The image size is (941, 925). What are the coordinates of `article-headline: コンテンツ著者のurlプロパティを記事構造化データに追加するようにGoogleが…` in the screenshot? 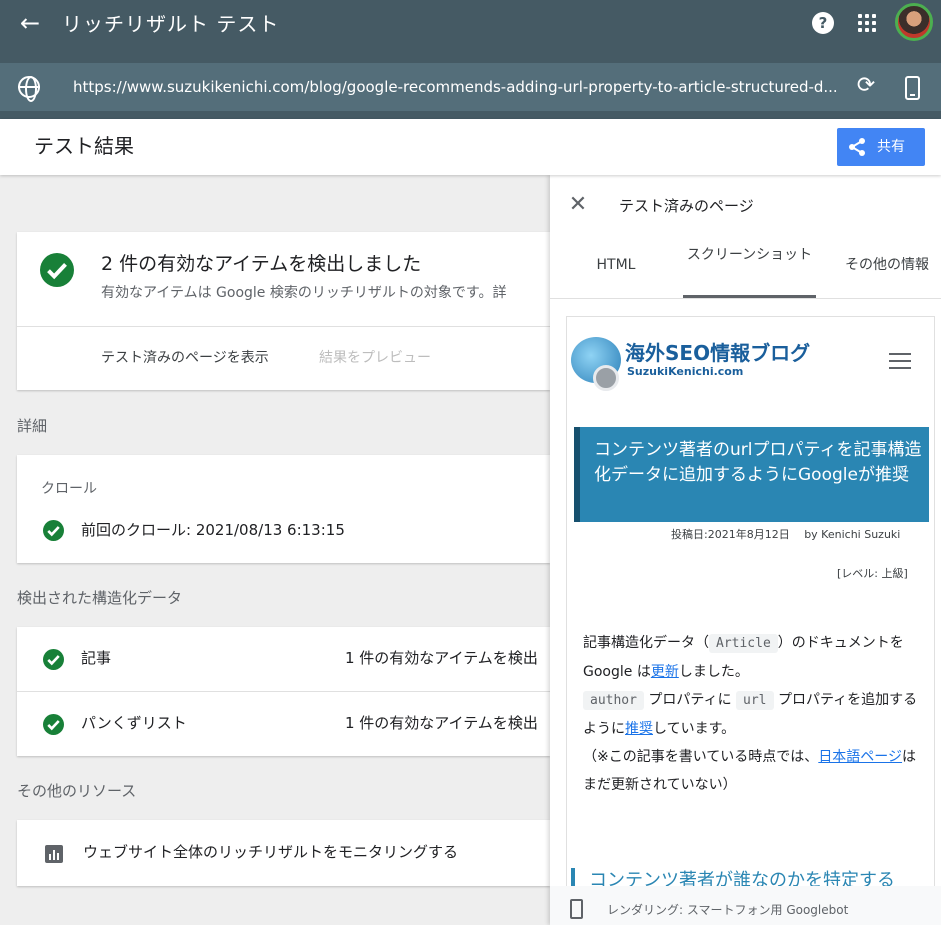 It's located at (758, 462).